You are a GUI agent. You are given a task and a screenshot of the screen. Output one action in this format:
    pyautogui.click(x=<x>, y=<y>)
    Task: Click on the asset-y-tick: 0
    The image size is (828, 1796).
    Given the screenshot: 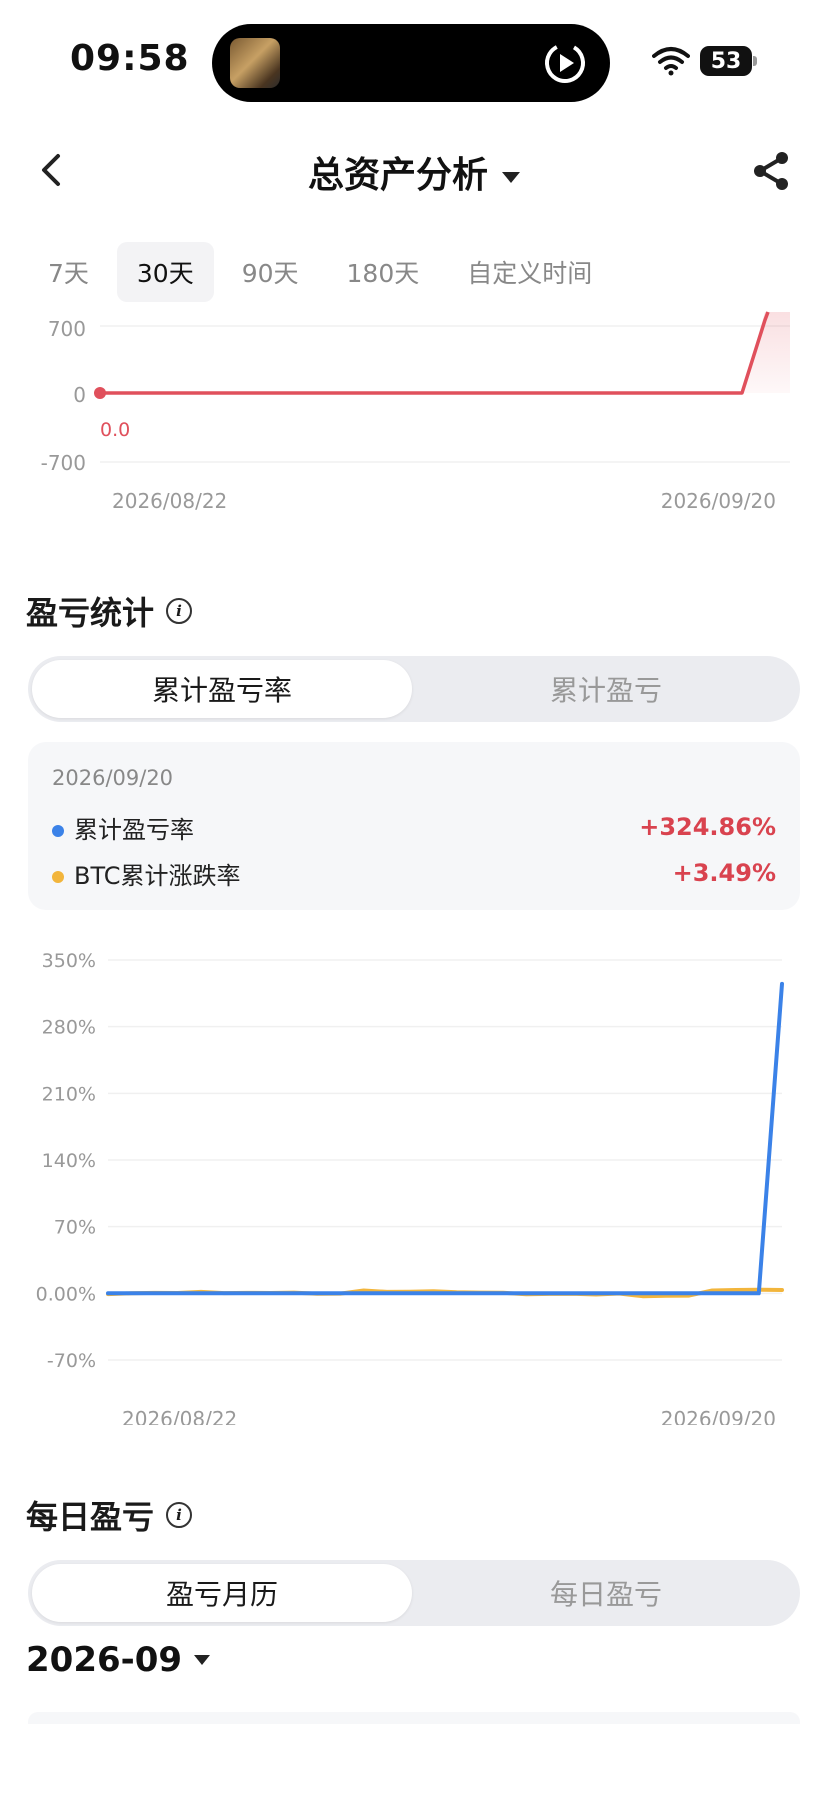 What is the action you would take?
    pyautogui.click(x=79, y=395)
    